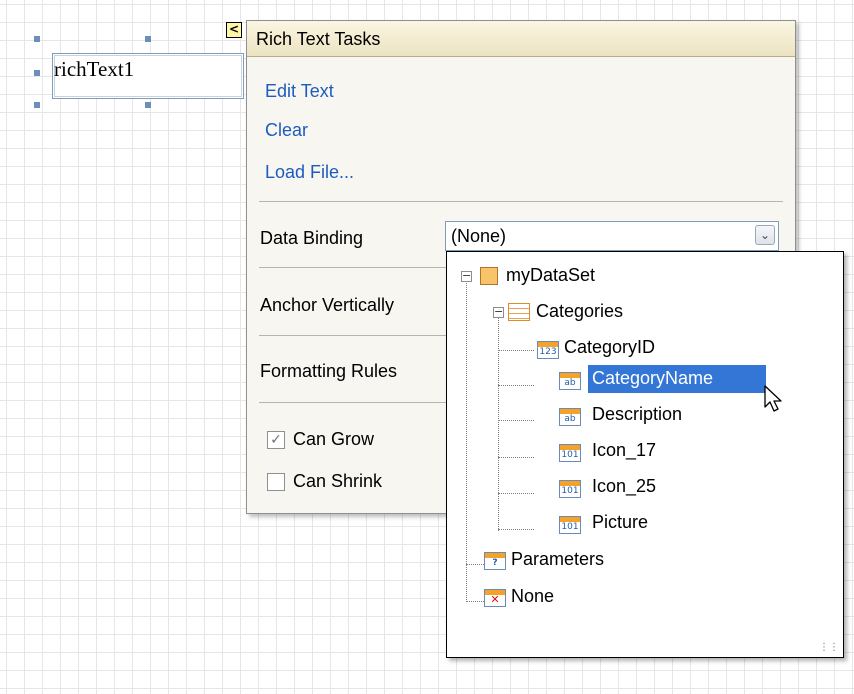 Image resolution: width=854 pixels, height=694 pixels. Describe the element at coordinates (548, 350) in the screenshot. I see `number-field-icon: 123` at that location.